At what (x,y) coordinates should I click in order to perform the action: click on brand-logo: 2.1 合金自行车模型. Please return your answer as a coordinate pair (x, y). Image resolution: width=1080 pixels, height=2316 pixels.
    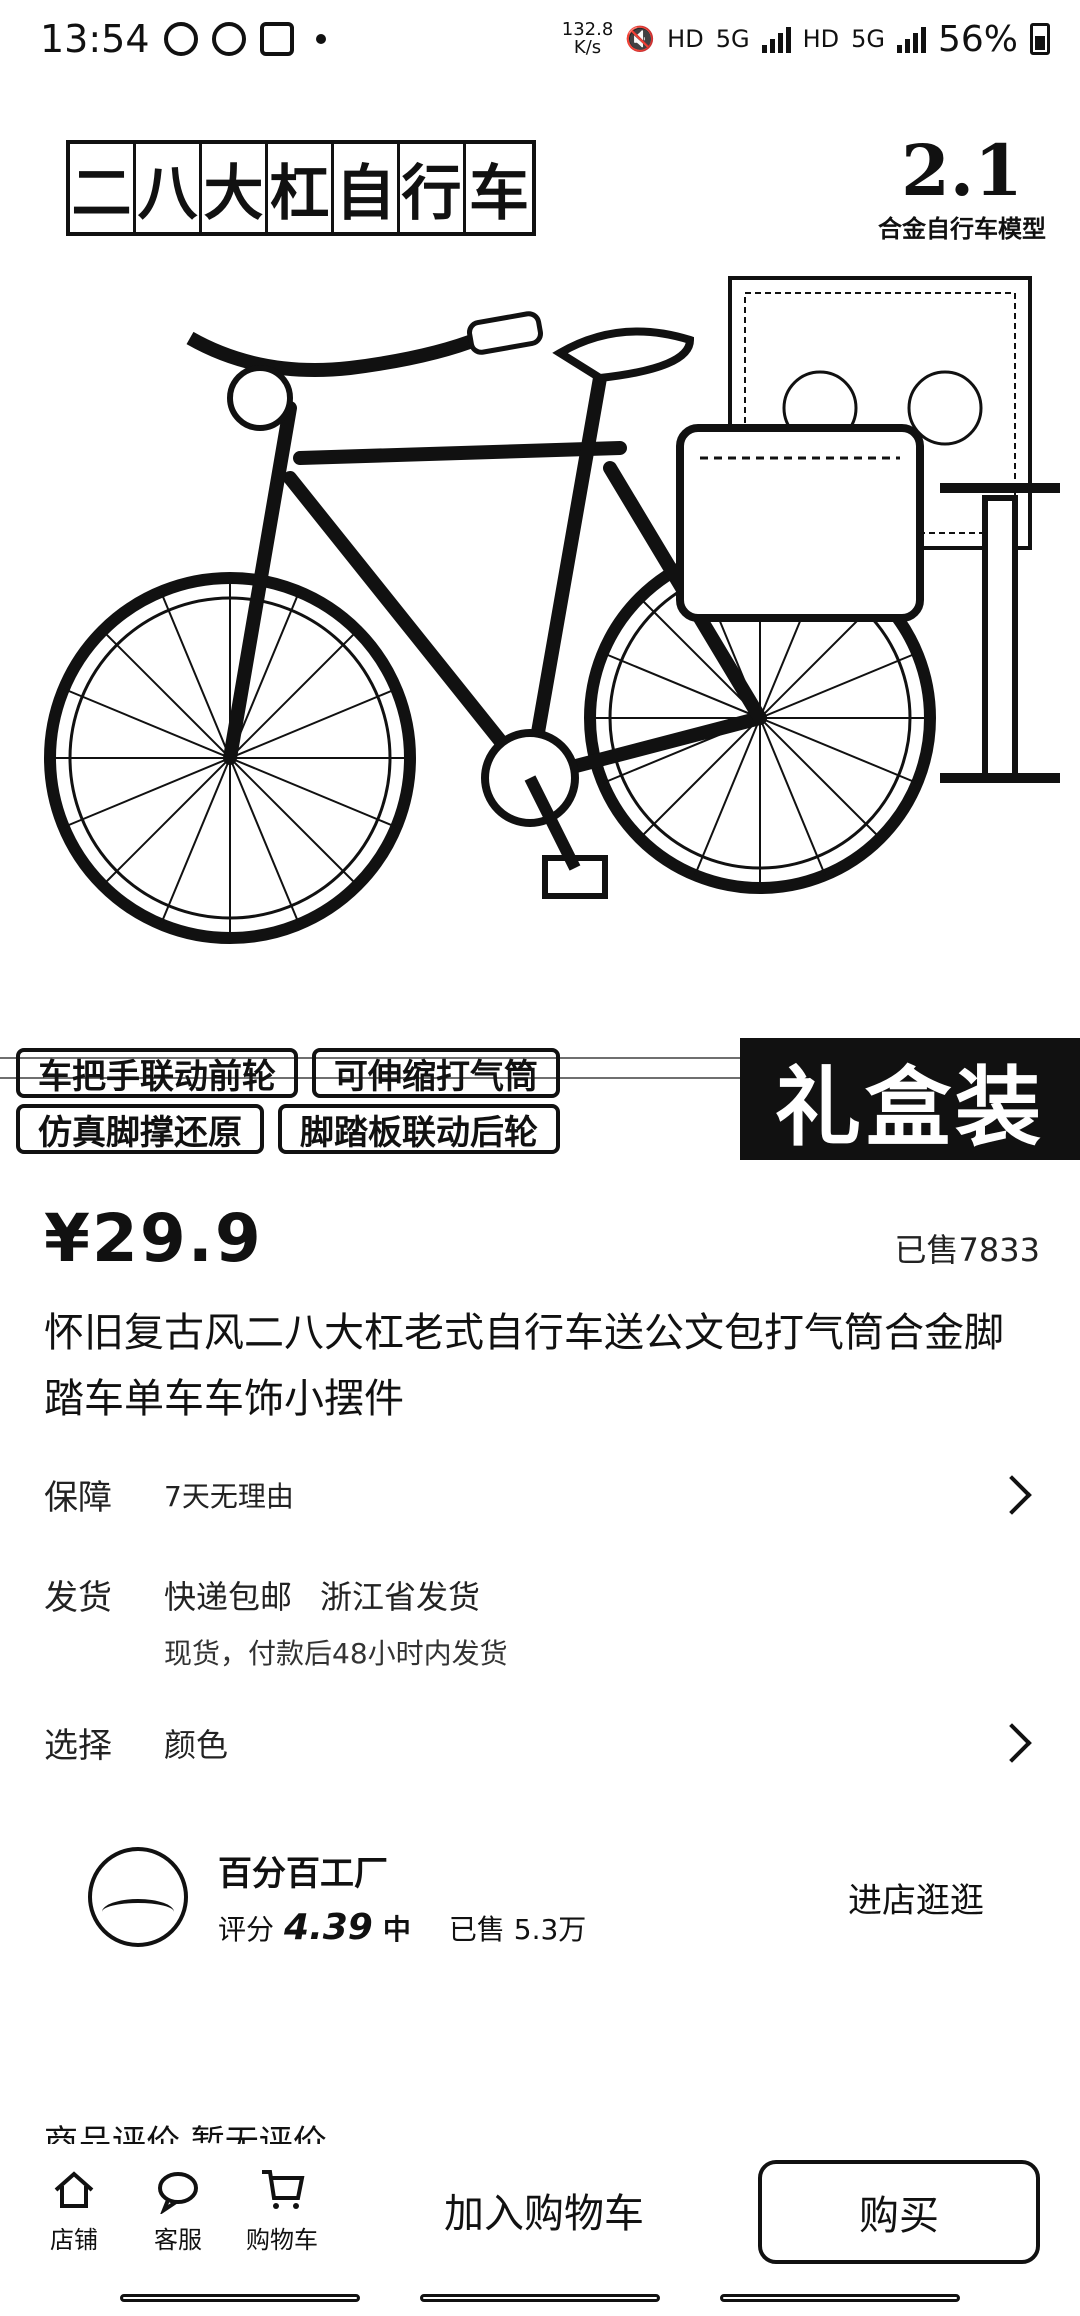
    Looking at the image, I should click on (962, 188).